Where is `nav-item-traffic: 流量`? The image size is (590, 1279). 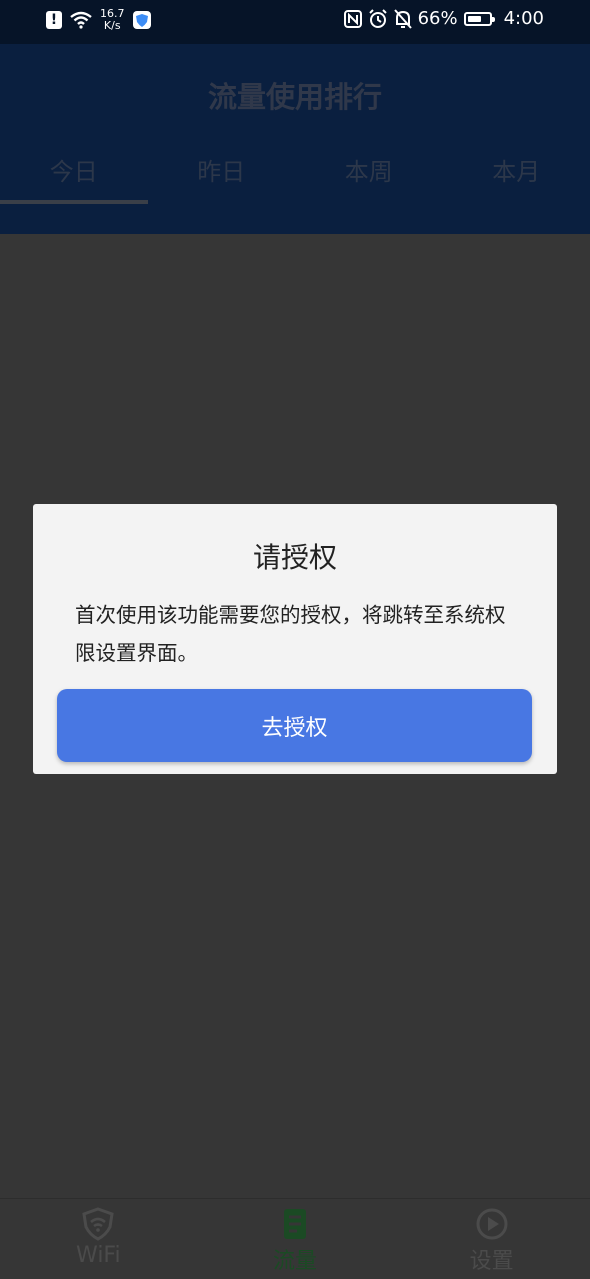
nav-item-traffic: 流量 is located at coordinates (295, 1239).